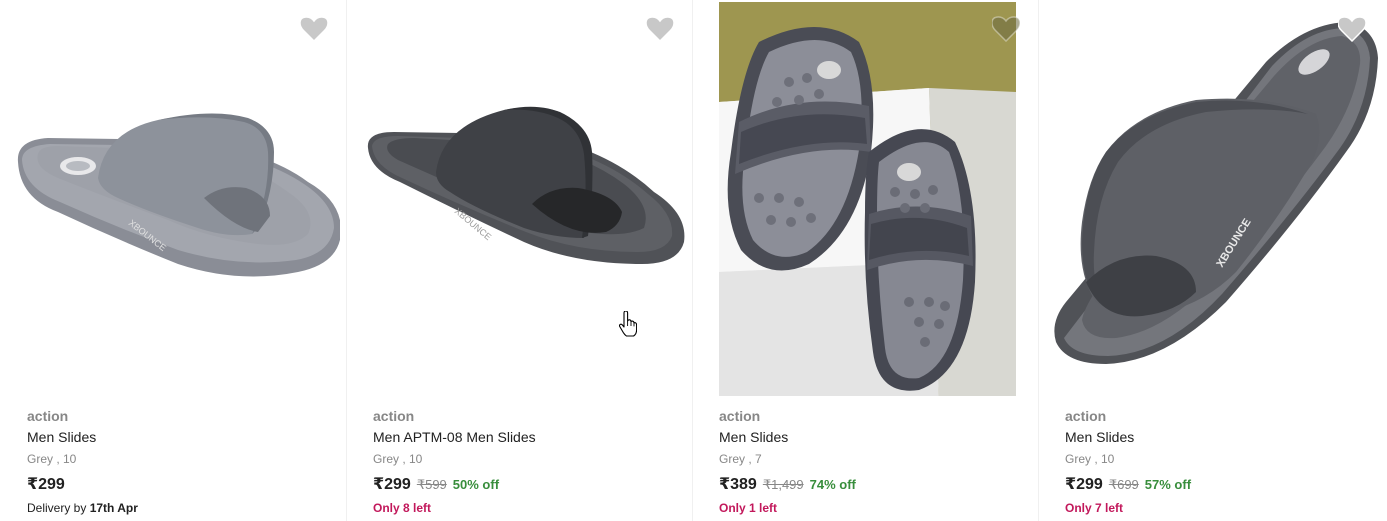 This screenshot has width=1387, height=521. I want to click on stock-note: Only 8 left, so click(402, 508).